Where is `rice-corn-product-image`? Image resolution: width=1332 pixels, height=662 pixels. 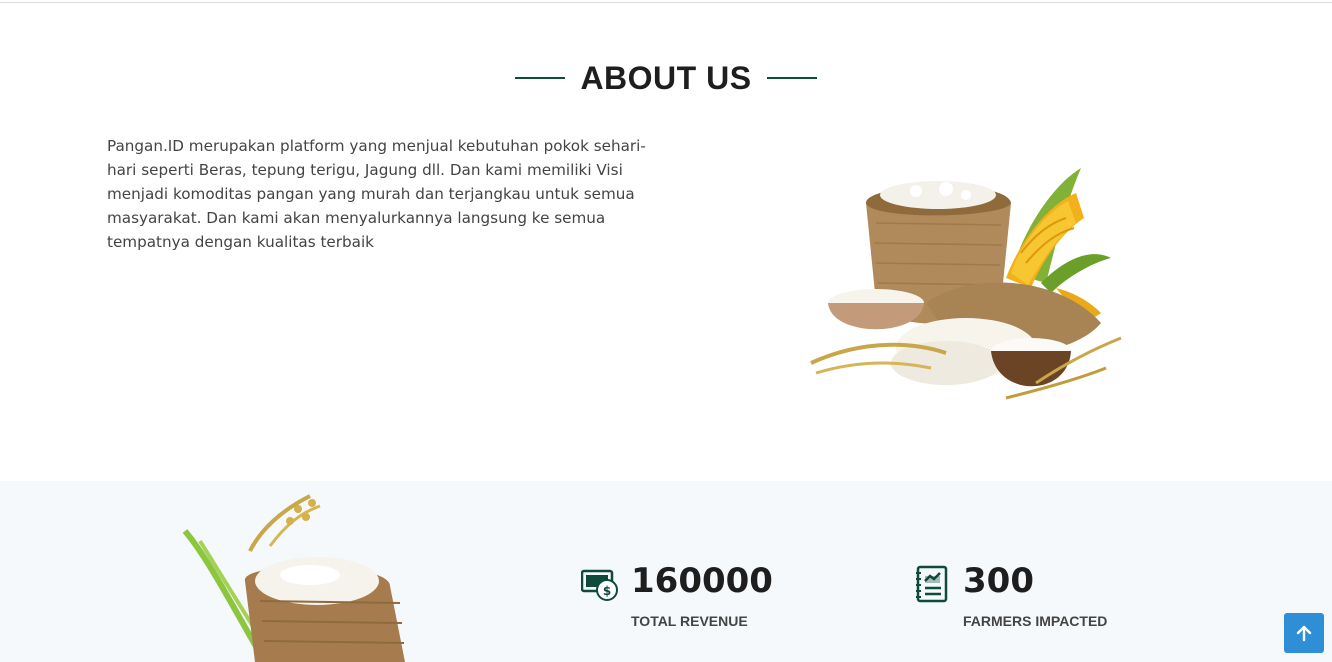 rice-corn-product-image is located at coordinates (966, 284).